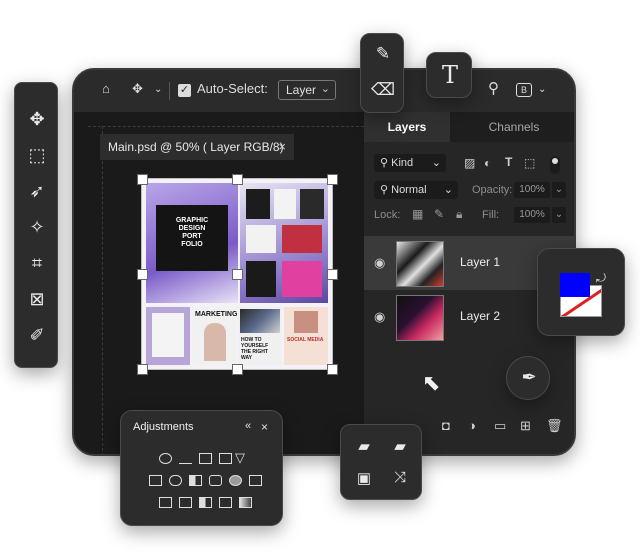 This screenshot has height=560, width=640. What do you see at coordinates (37, 335) in the screenshot?
I see `eyedropper-icon: ✐` at bounding box center [37, 335].